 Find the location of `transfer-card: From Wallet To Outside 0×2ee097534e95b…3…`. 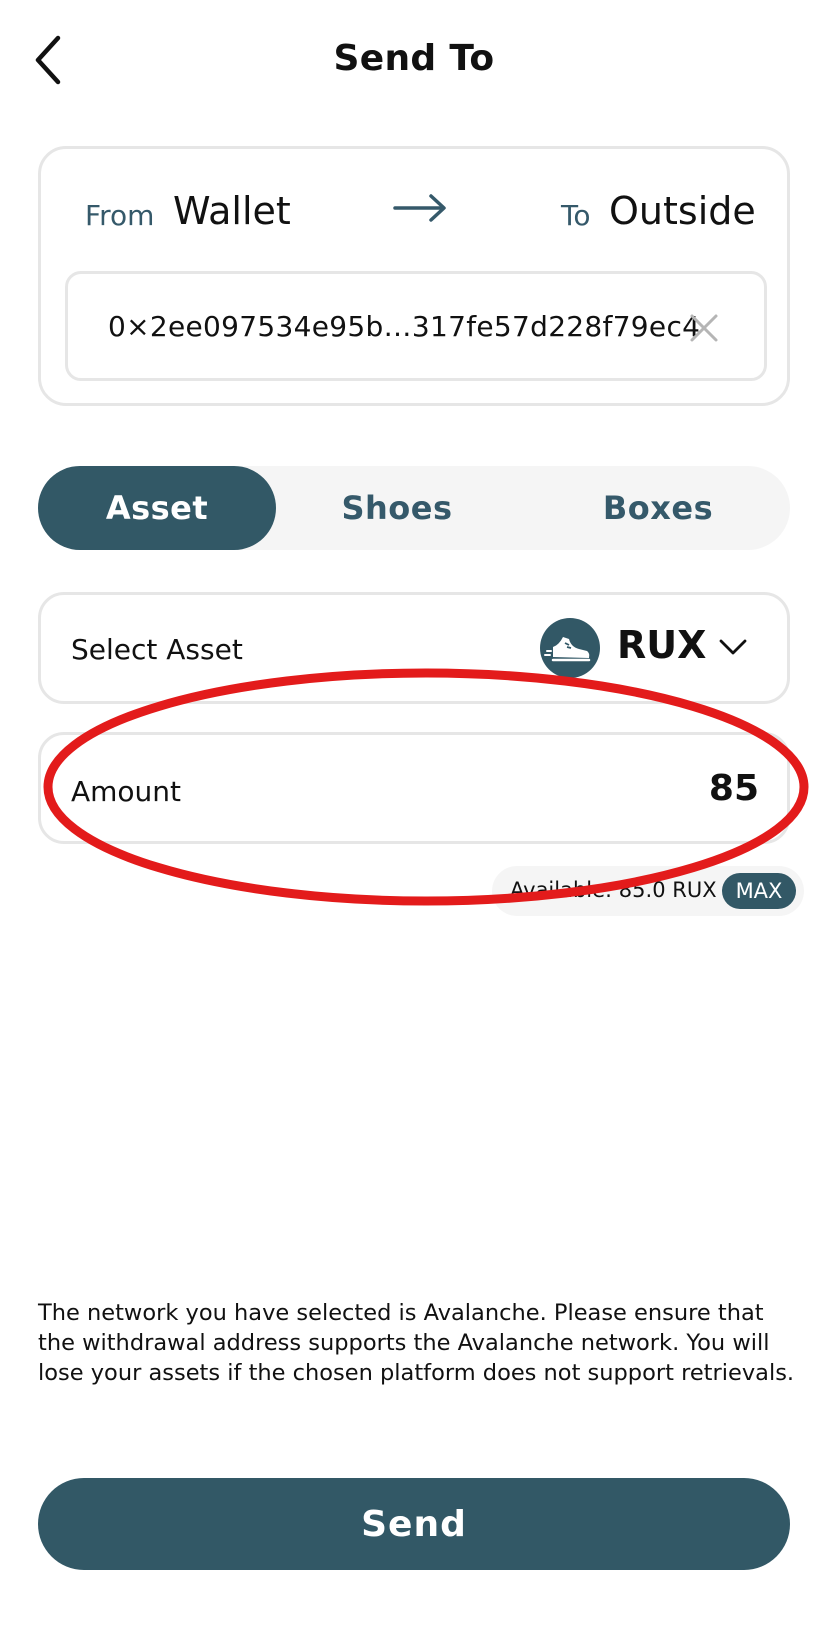

transfer-card: From Wallet To Outside 0×2ee097534e95b…3… is located at coordinates (414, 276).